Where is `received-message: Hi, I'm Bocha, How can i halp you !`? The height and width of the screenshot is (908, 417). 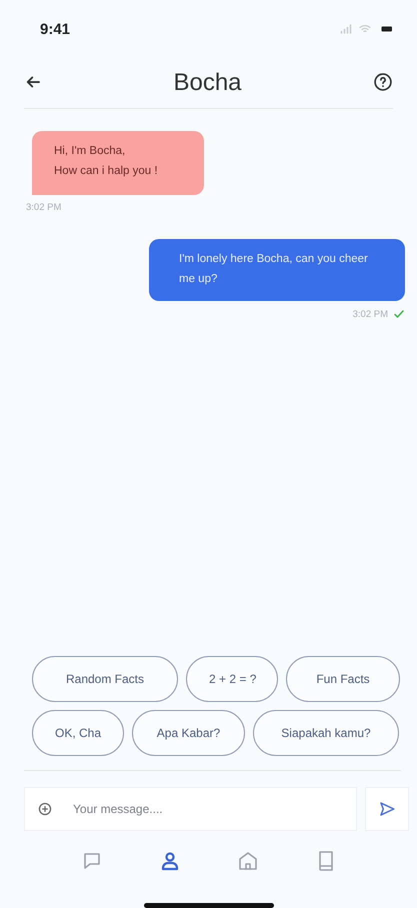 received-message: Hi, I'm Bocha, How can i halp you ! is located at coordinates (118, 163).